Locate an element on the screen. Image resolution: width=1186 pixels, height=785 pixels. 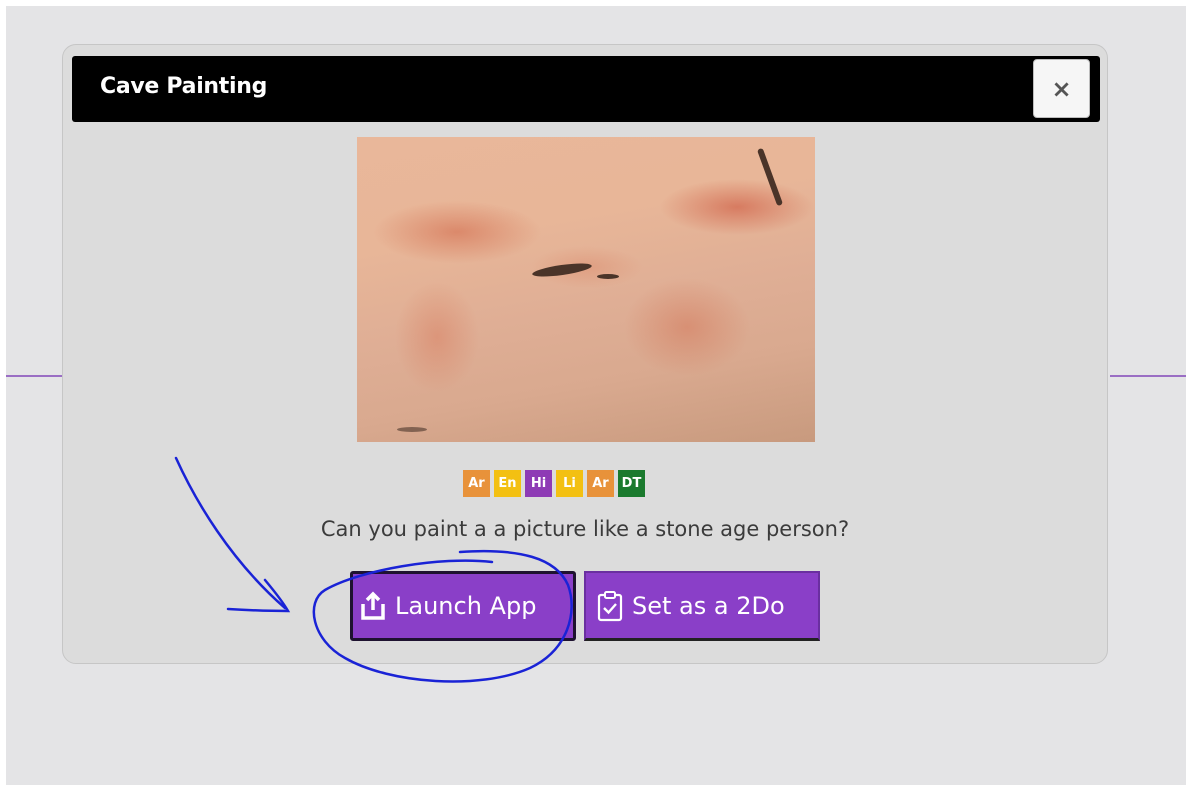
set-2do-label: Set as a 2Do is located at coordinates (708, 605).